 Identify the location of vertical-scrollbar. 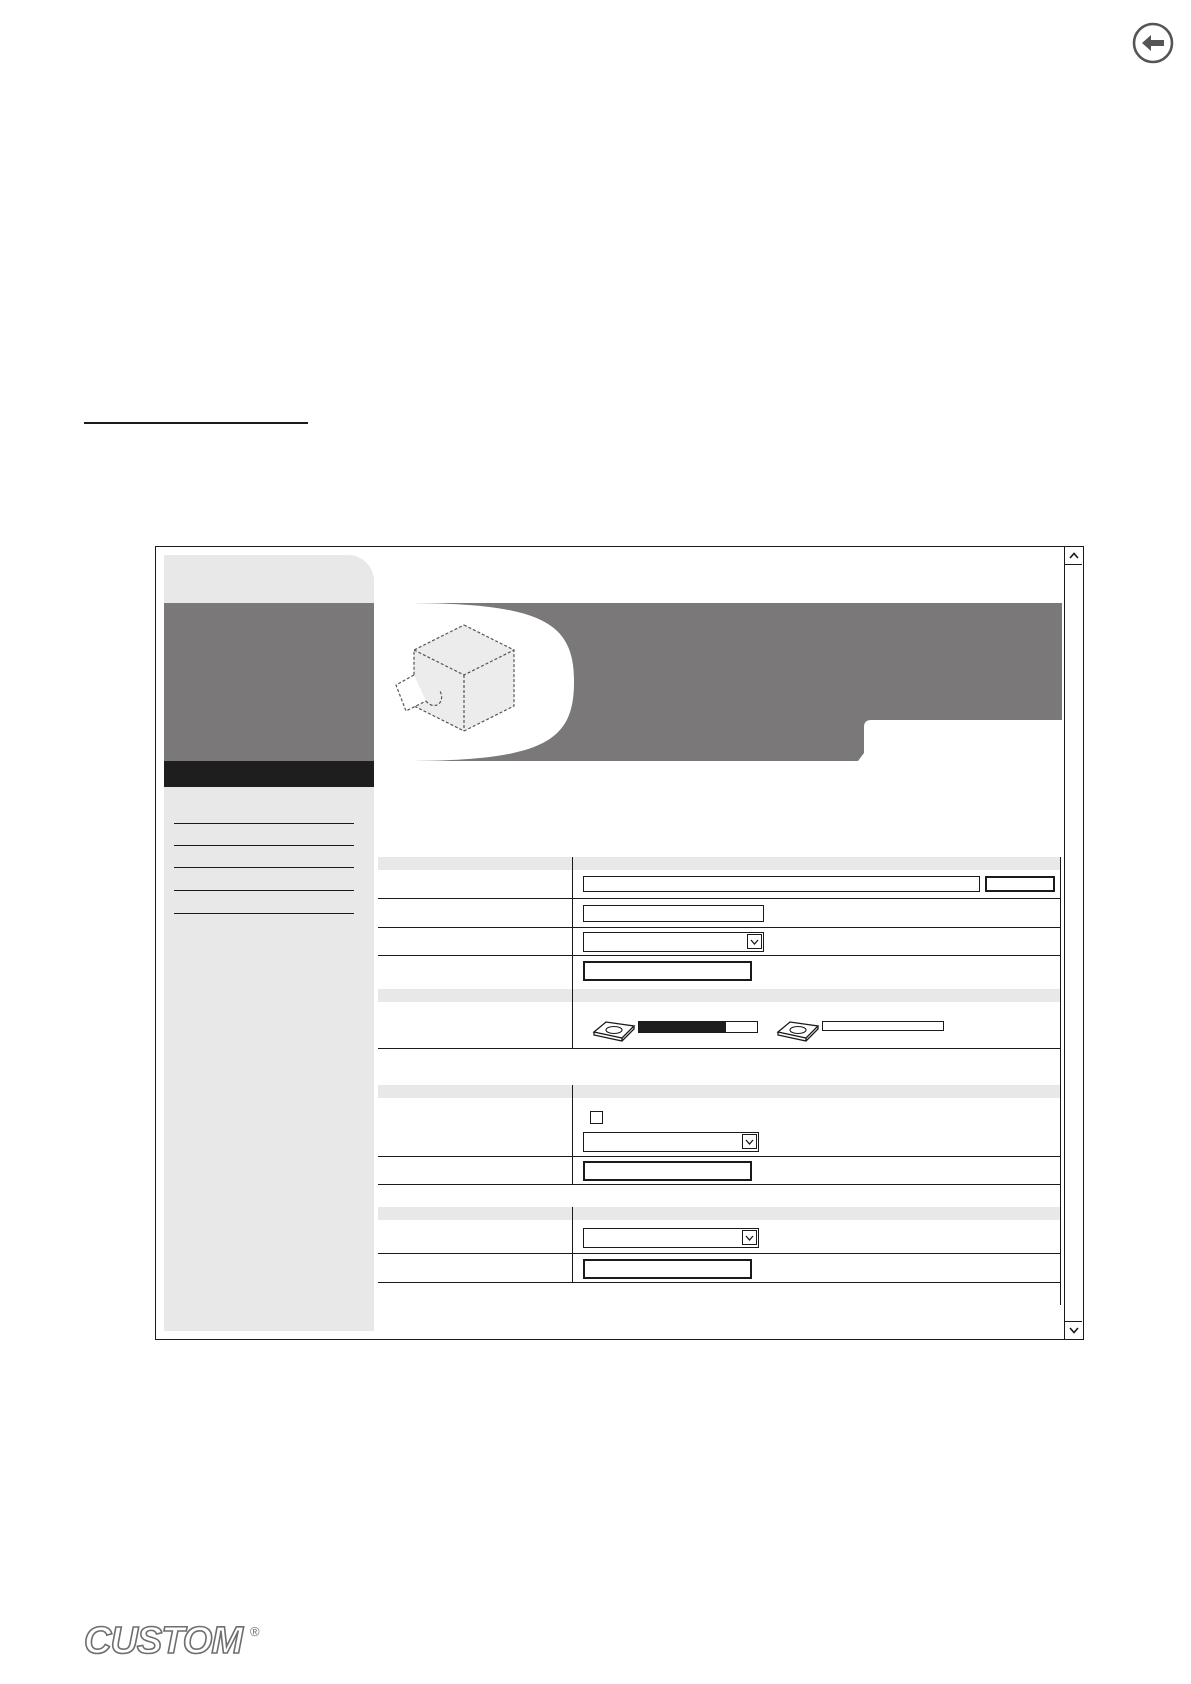
(1073, 943).